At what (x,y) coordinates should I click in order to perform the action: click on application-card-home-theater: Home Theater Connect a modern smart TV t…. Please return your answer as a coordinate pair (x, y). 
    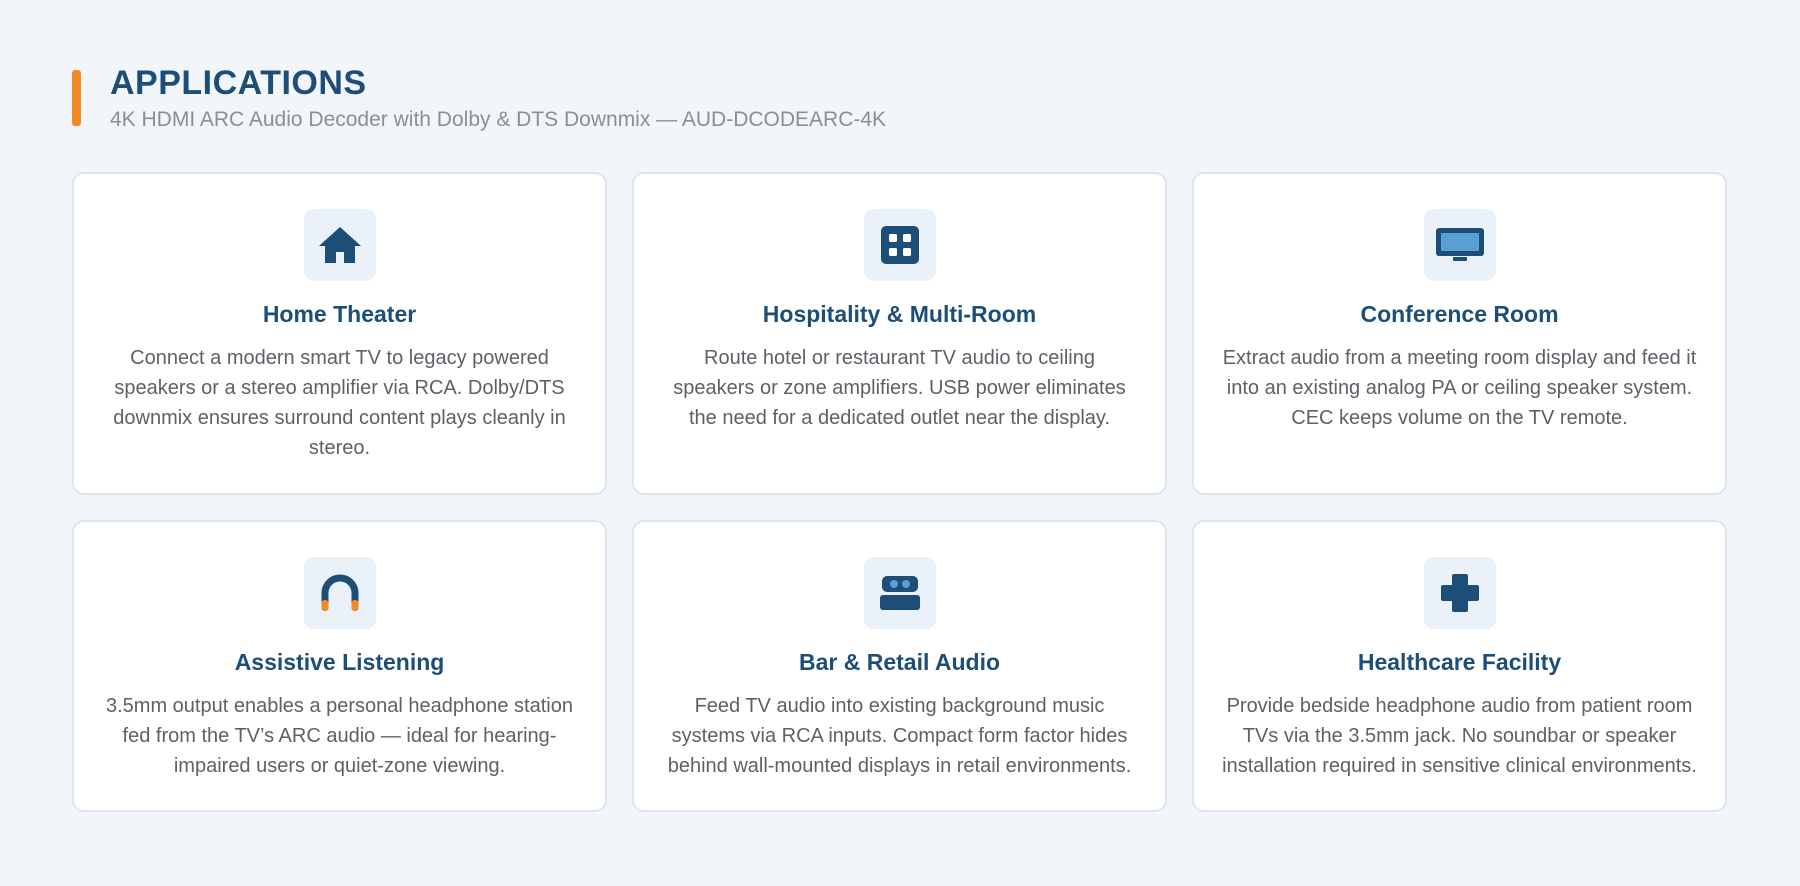
    Looking at the image, I should click on (339, 333).